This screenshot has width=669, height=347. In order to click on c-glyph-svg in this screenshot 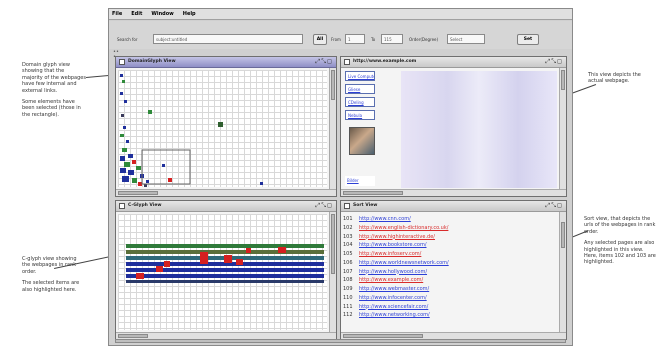, I will do `click(225, 263)`.